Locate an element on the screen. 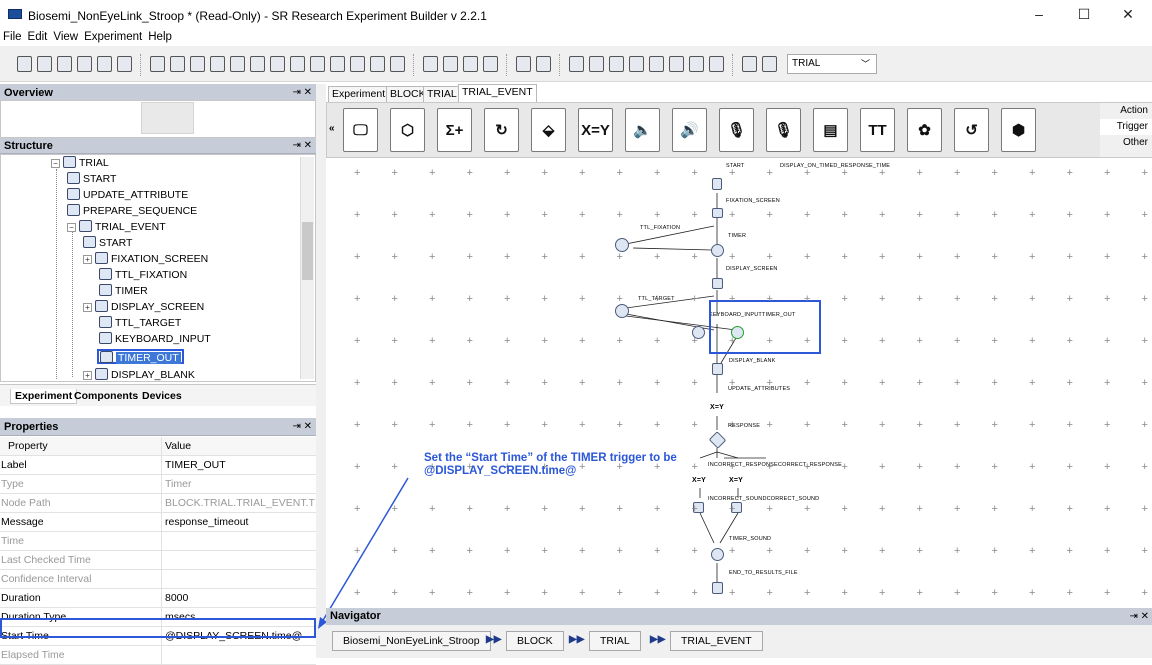 The width and height of the screenshot is (1152, 665). cut-icon is located at coordinates (197, 64).